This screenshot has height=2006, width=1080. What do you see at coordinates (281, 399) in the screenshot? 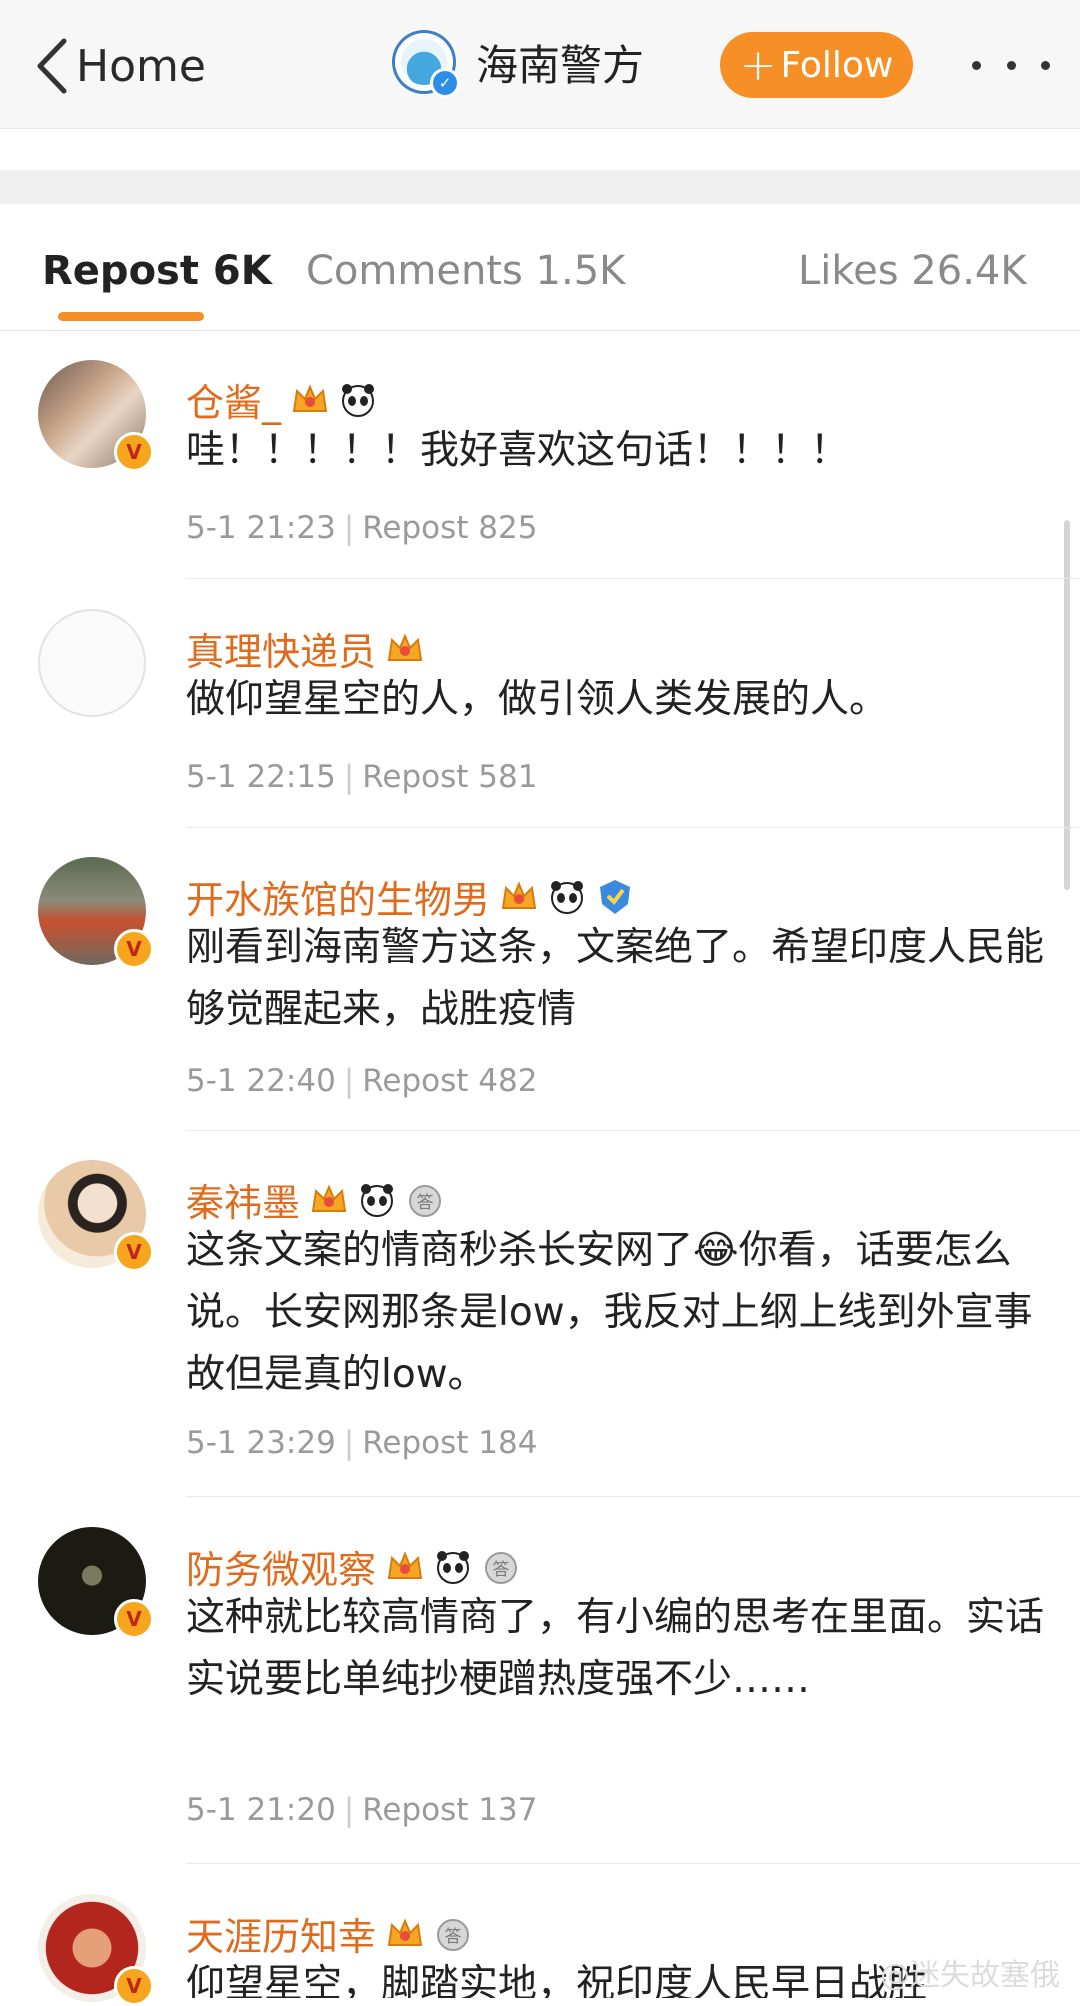
I see `username: 仓酱_` at bounding box center [281, 399].